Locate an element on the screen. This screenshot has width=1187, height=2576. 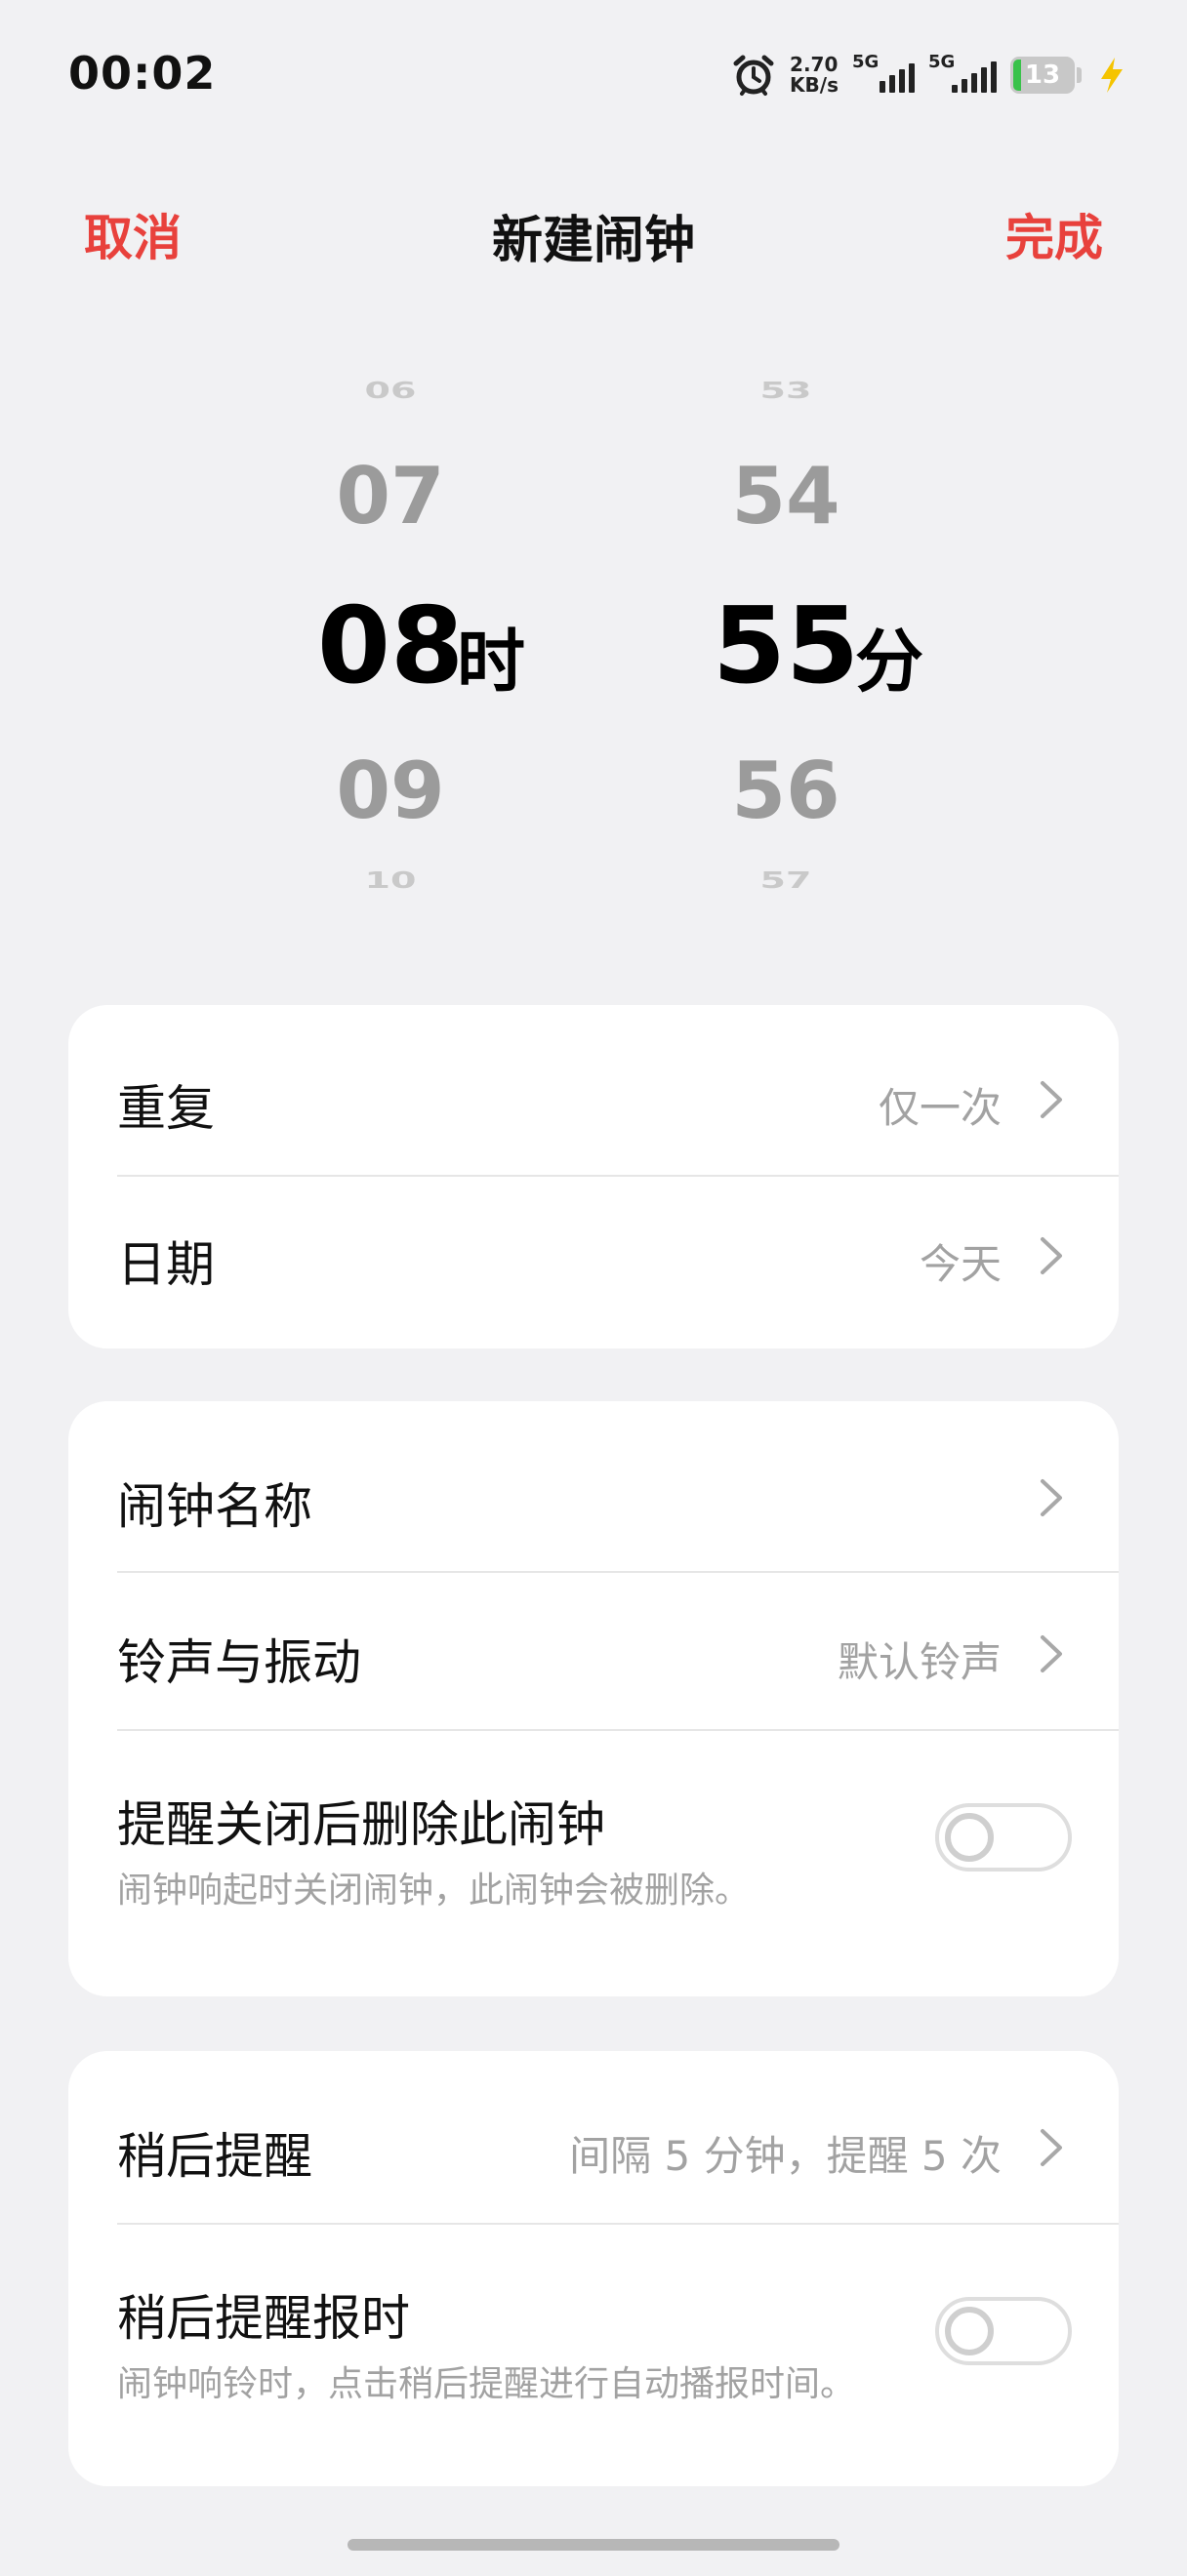
network-type-2: 5G is located at coordinates (942, 62).